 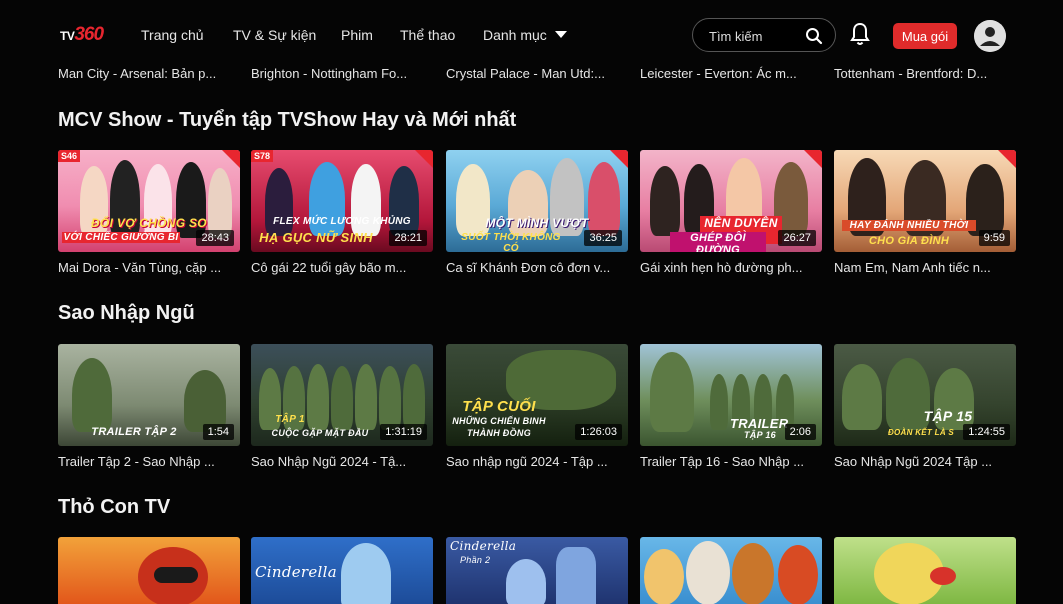 I want to click on nav-item-home: Trang chủ, so click(x=172, y=35).